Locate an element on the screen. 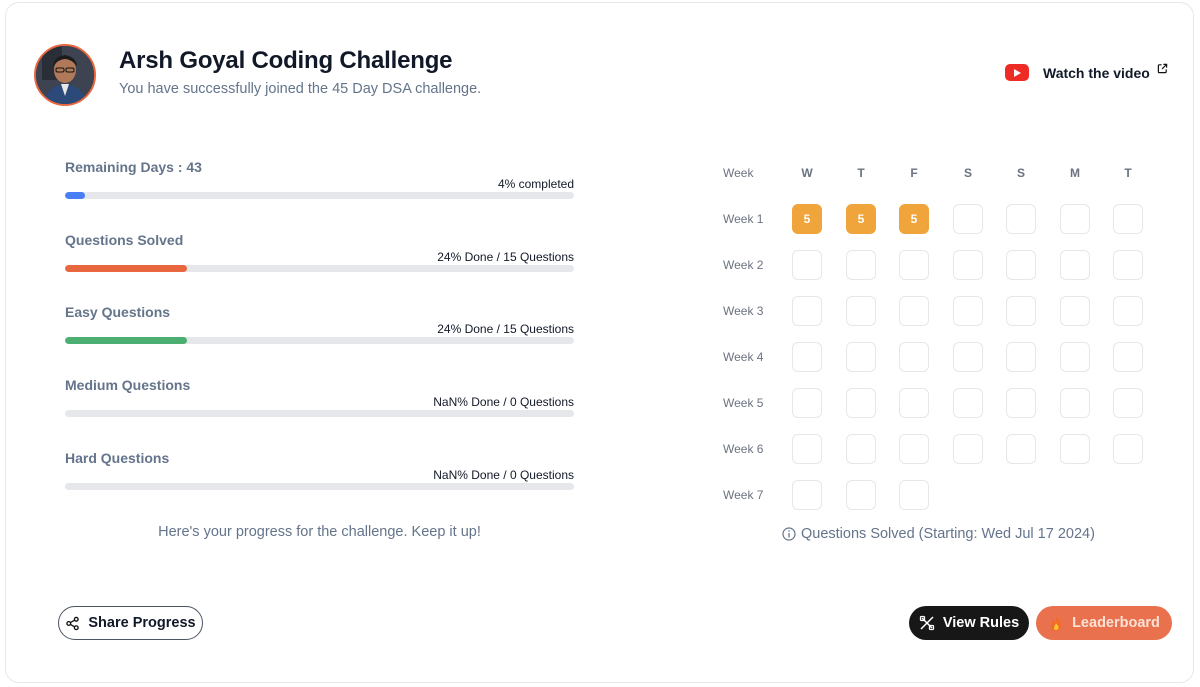 The height and width of the screenshot is (687, 1200). stat-value: 4% completed is located at coordinates (535, 184).